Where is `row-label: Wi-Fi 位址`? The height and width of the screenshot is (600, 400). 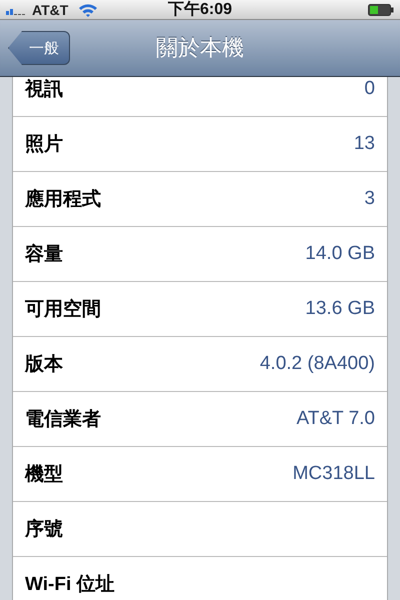 row-label: Wi-Fi 位址 is located at coordinates (70, 585).